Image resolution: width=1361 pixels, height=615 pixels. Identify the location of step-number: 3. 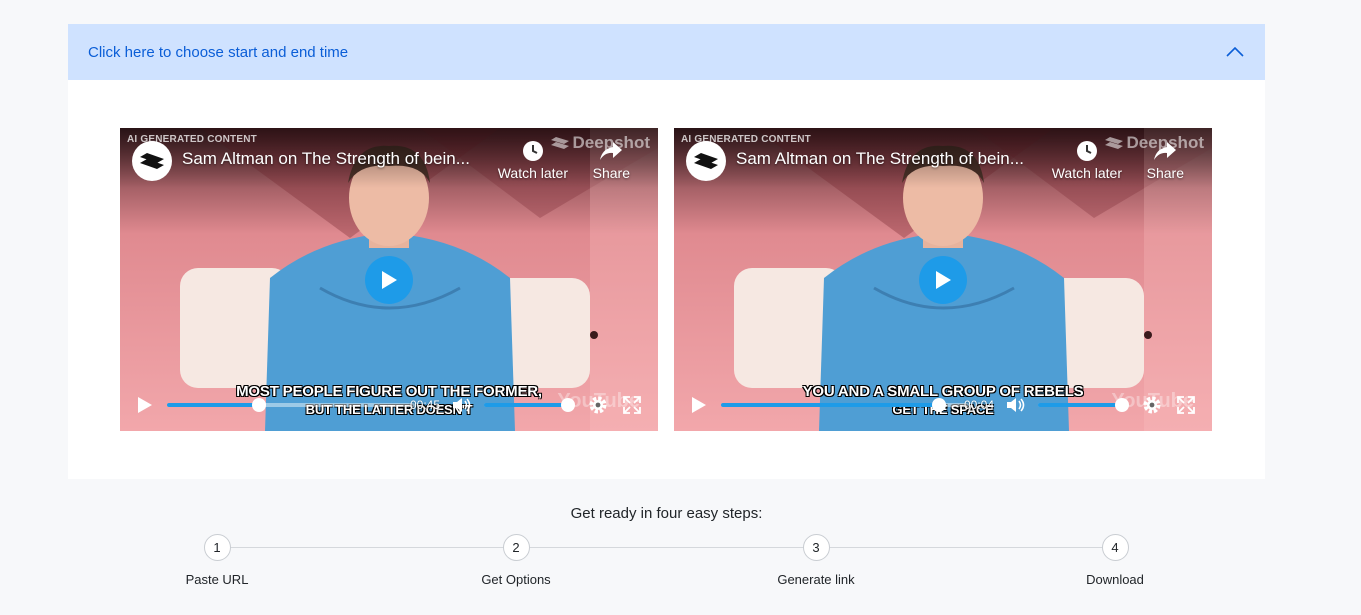
(816, 547).